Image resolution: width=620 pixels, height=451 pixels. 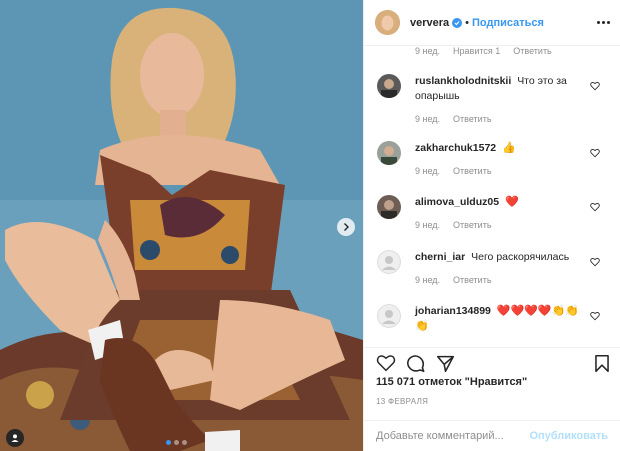 What do you see at coordinates (568, 436) in the screenshot?
I see `publish-button: Опубликовать` at bounding box center [568, 436].